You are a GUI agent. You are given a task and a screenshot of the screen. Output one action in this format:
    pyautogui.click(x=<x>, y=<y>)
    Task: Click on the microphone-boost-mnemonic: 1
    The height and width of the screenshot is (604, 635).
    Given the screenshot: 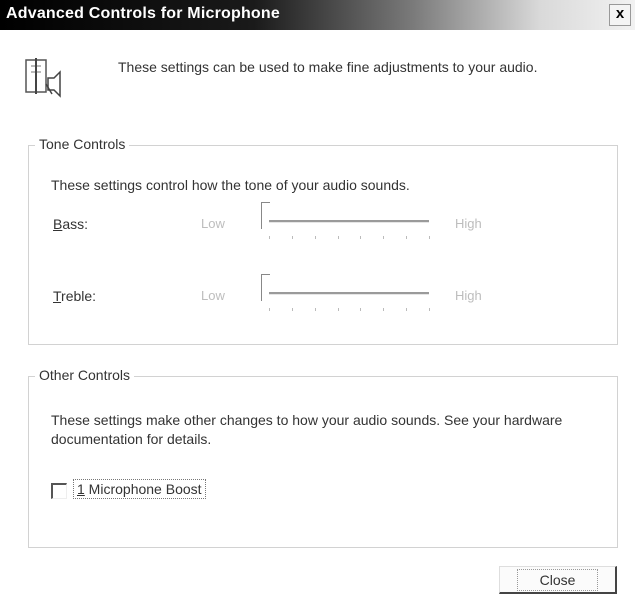 What is the action you would take?
    pyautogui.click(x=81, y=489)
    